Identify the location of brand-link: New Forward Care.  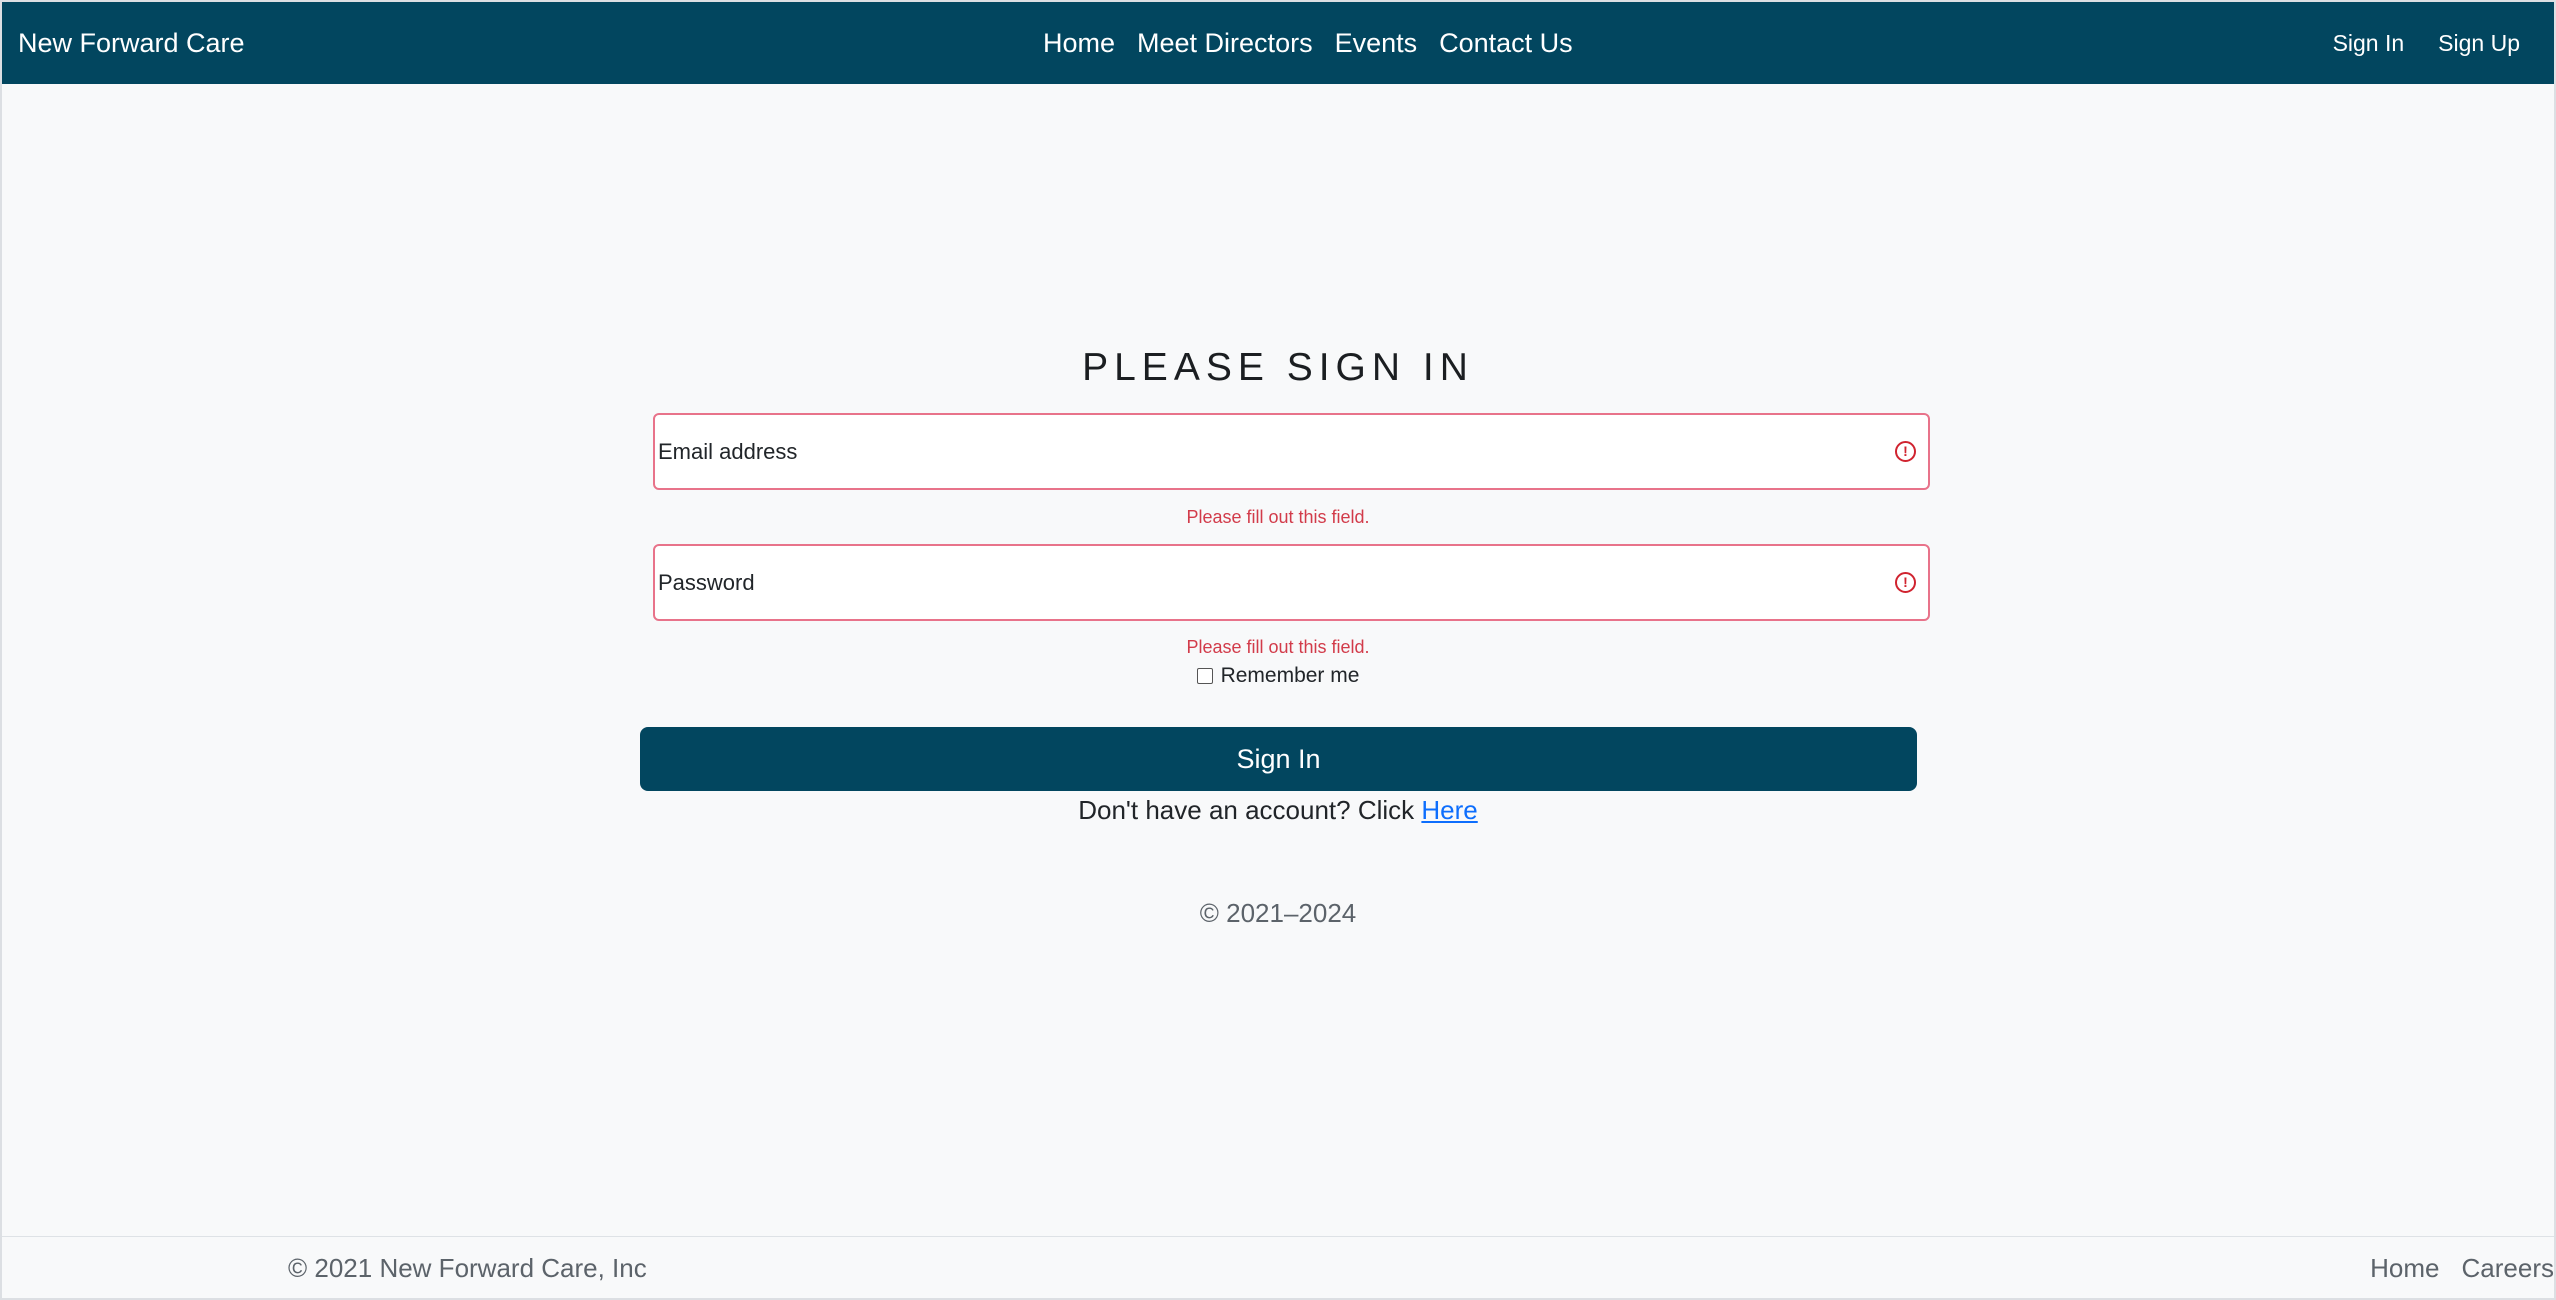
(131, 43).